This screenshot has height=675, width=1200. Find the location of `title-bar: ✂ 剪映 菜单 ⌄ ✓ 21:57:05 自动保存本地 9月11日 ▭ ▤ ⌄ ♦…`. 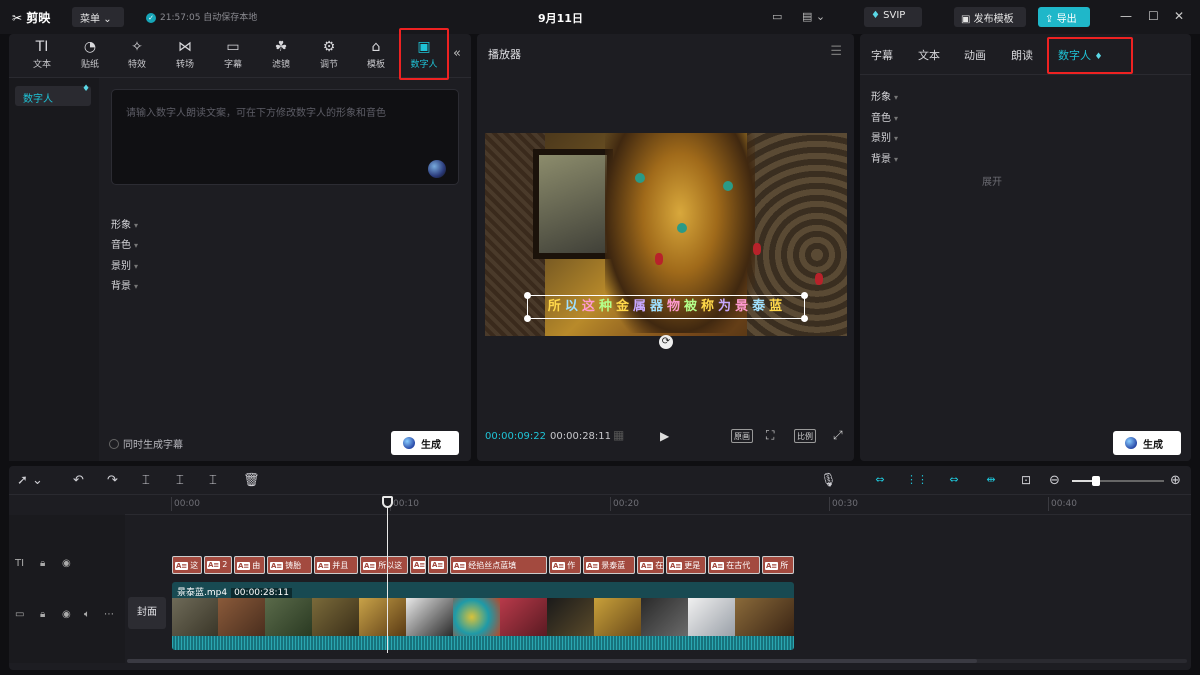

title-bar: ✂ 剪映 菜单 ⌄ ✓ 21:57:05 自动保存本地 9月11日 ▭ ▤ ⌄ ♦… is located at coordinates (600, 17).